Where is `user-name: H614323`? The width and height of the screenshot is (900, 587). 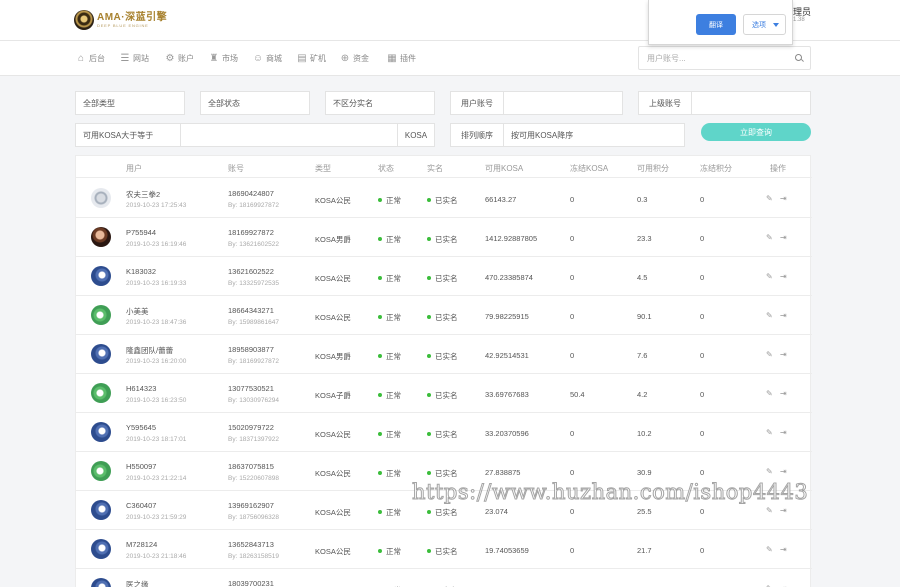
user-name: H614323 is located at coordinates (141, 388).